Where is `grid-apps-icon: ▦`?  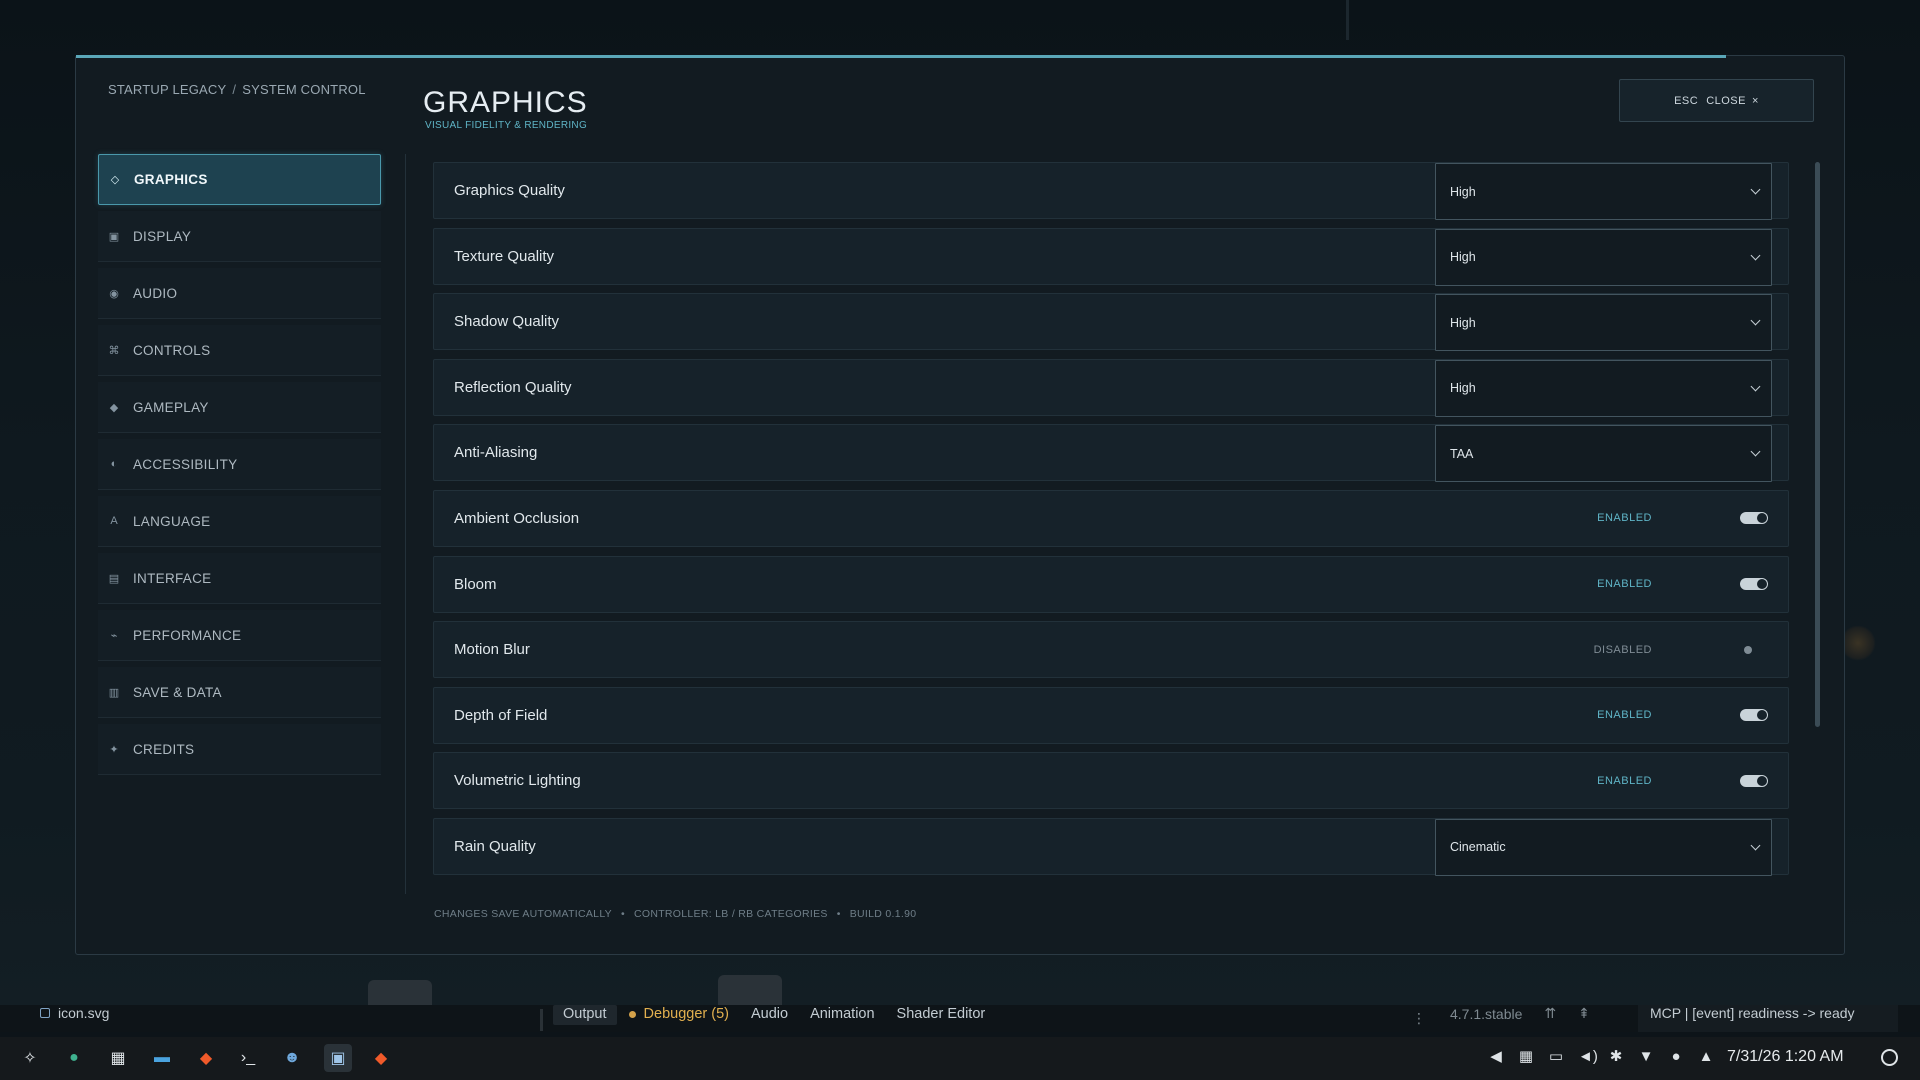
grid-apps-icon: ▦ is located at coordinates (118, 1058).